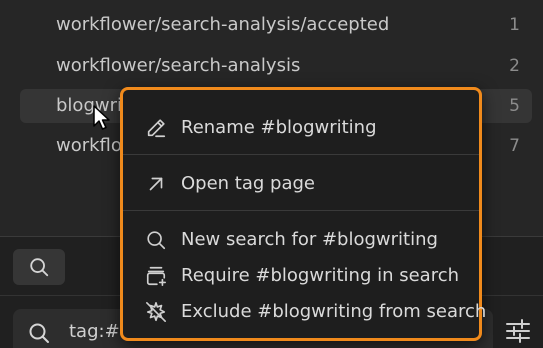 The height and width of the screenshot is (348, 543). Describe the element at coordinates (248, 183) in the screenshot. I see `menu-item-label: Open tag page` at that location.